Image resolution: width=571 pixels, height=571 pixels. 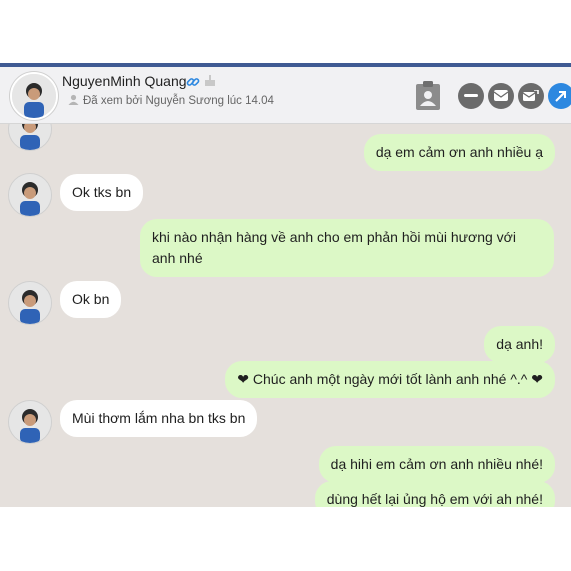 I want to click on share-icon, so click(x=559, y=96).